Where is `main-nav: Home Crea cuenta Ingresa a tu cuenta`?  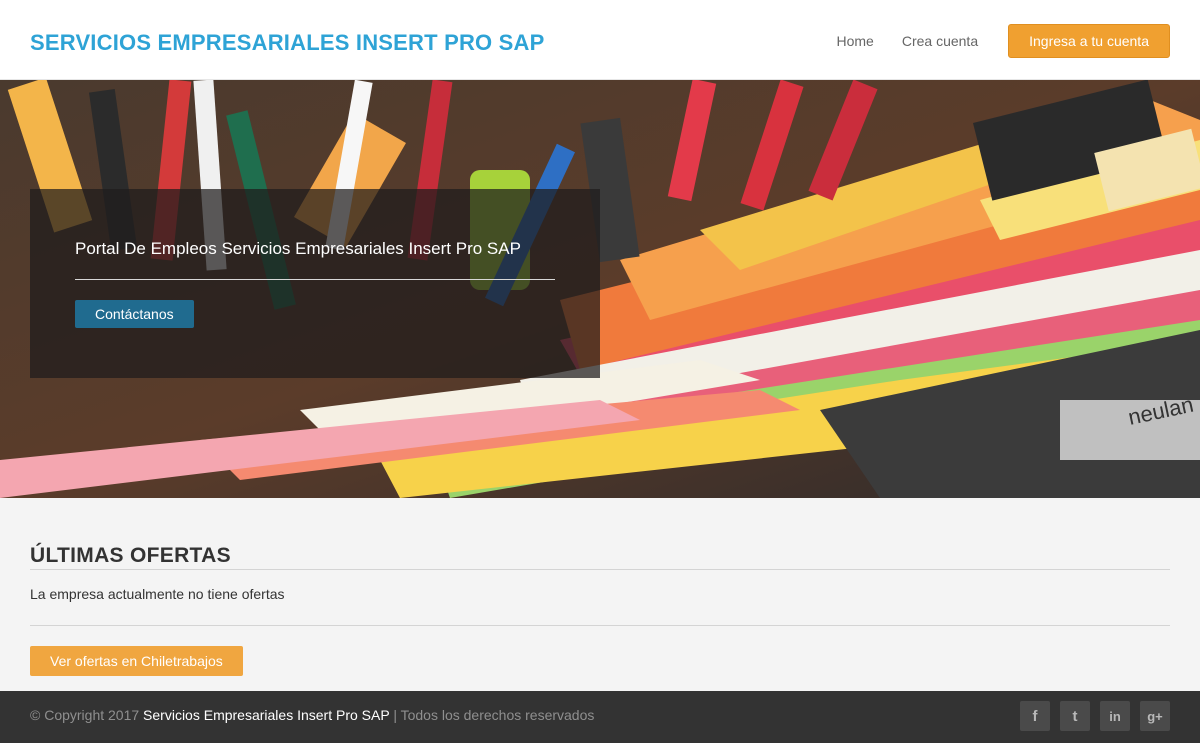
main-nav: Home Crea cuenta Ingresa a tu cuenta is located at coordinates (1003, 41).